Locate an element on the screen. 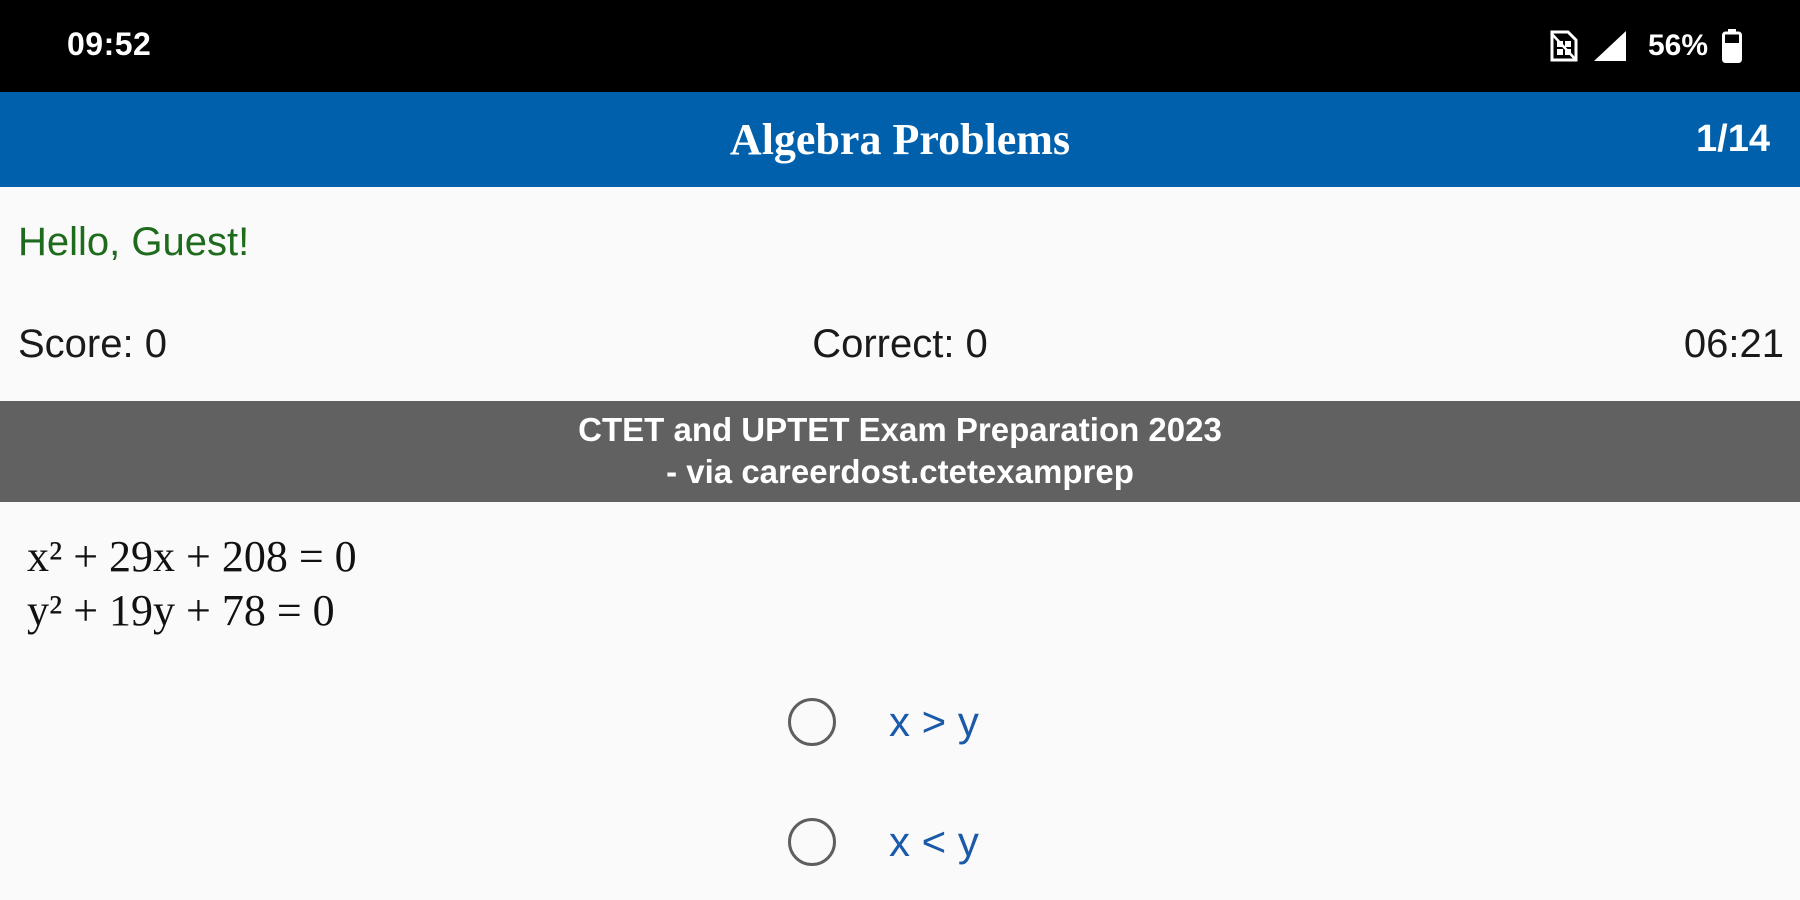 The image size is (1800, 900). option-label: x > y is located at coordinates (934, 722).